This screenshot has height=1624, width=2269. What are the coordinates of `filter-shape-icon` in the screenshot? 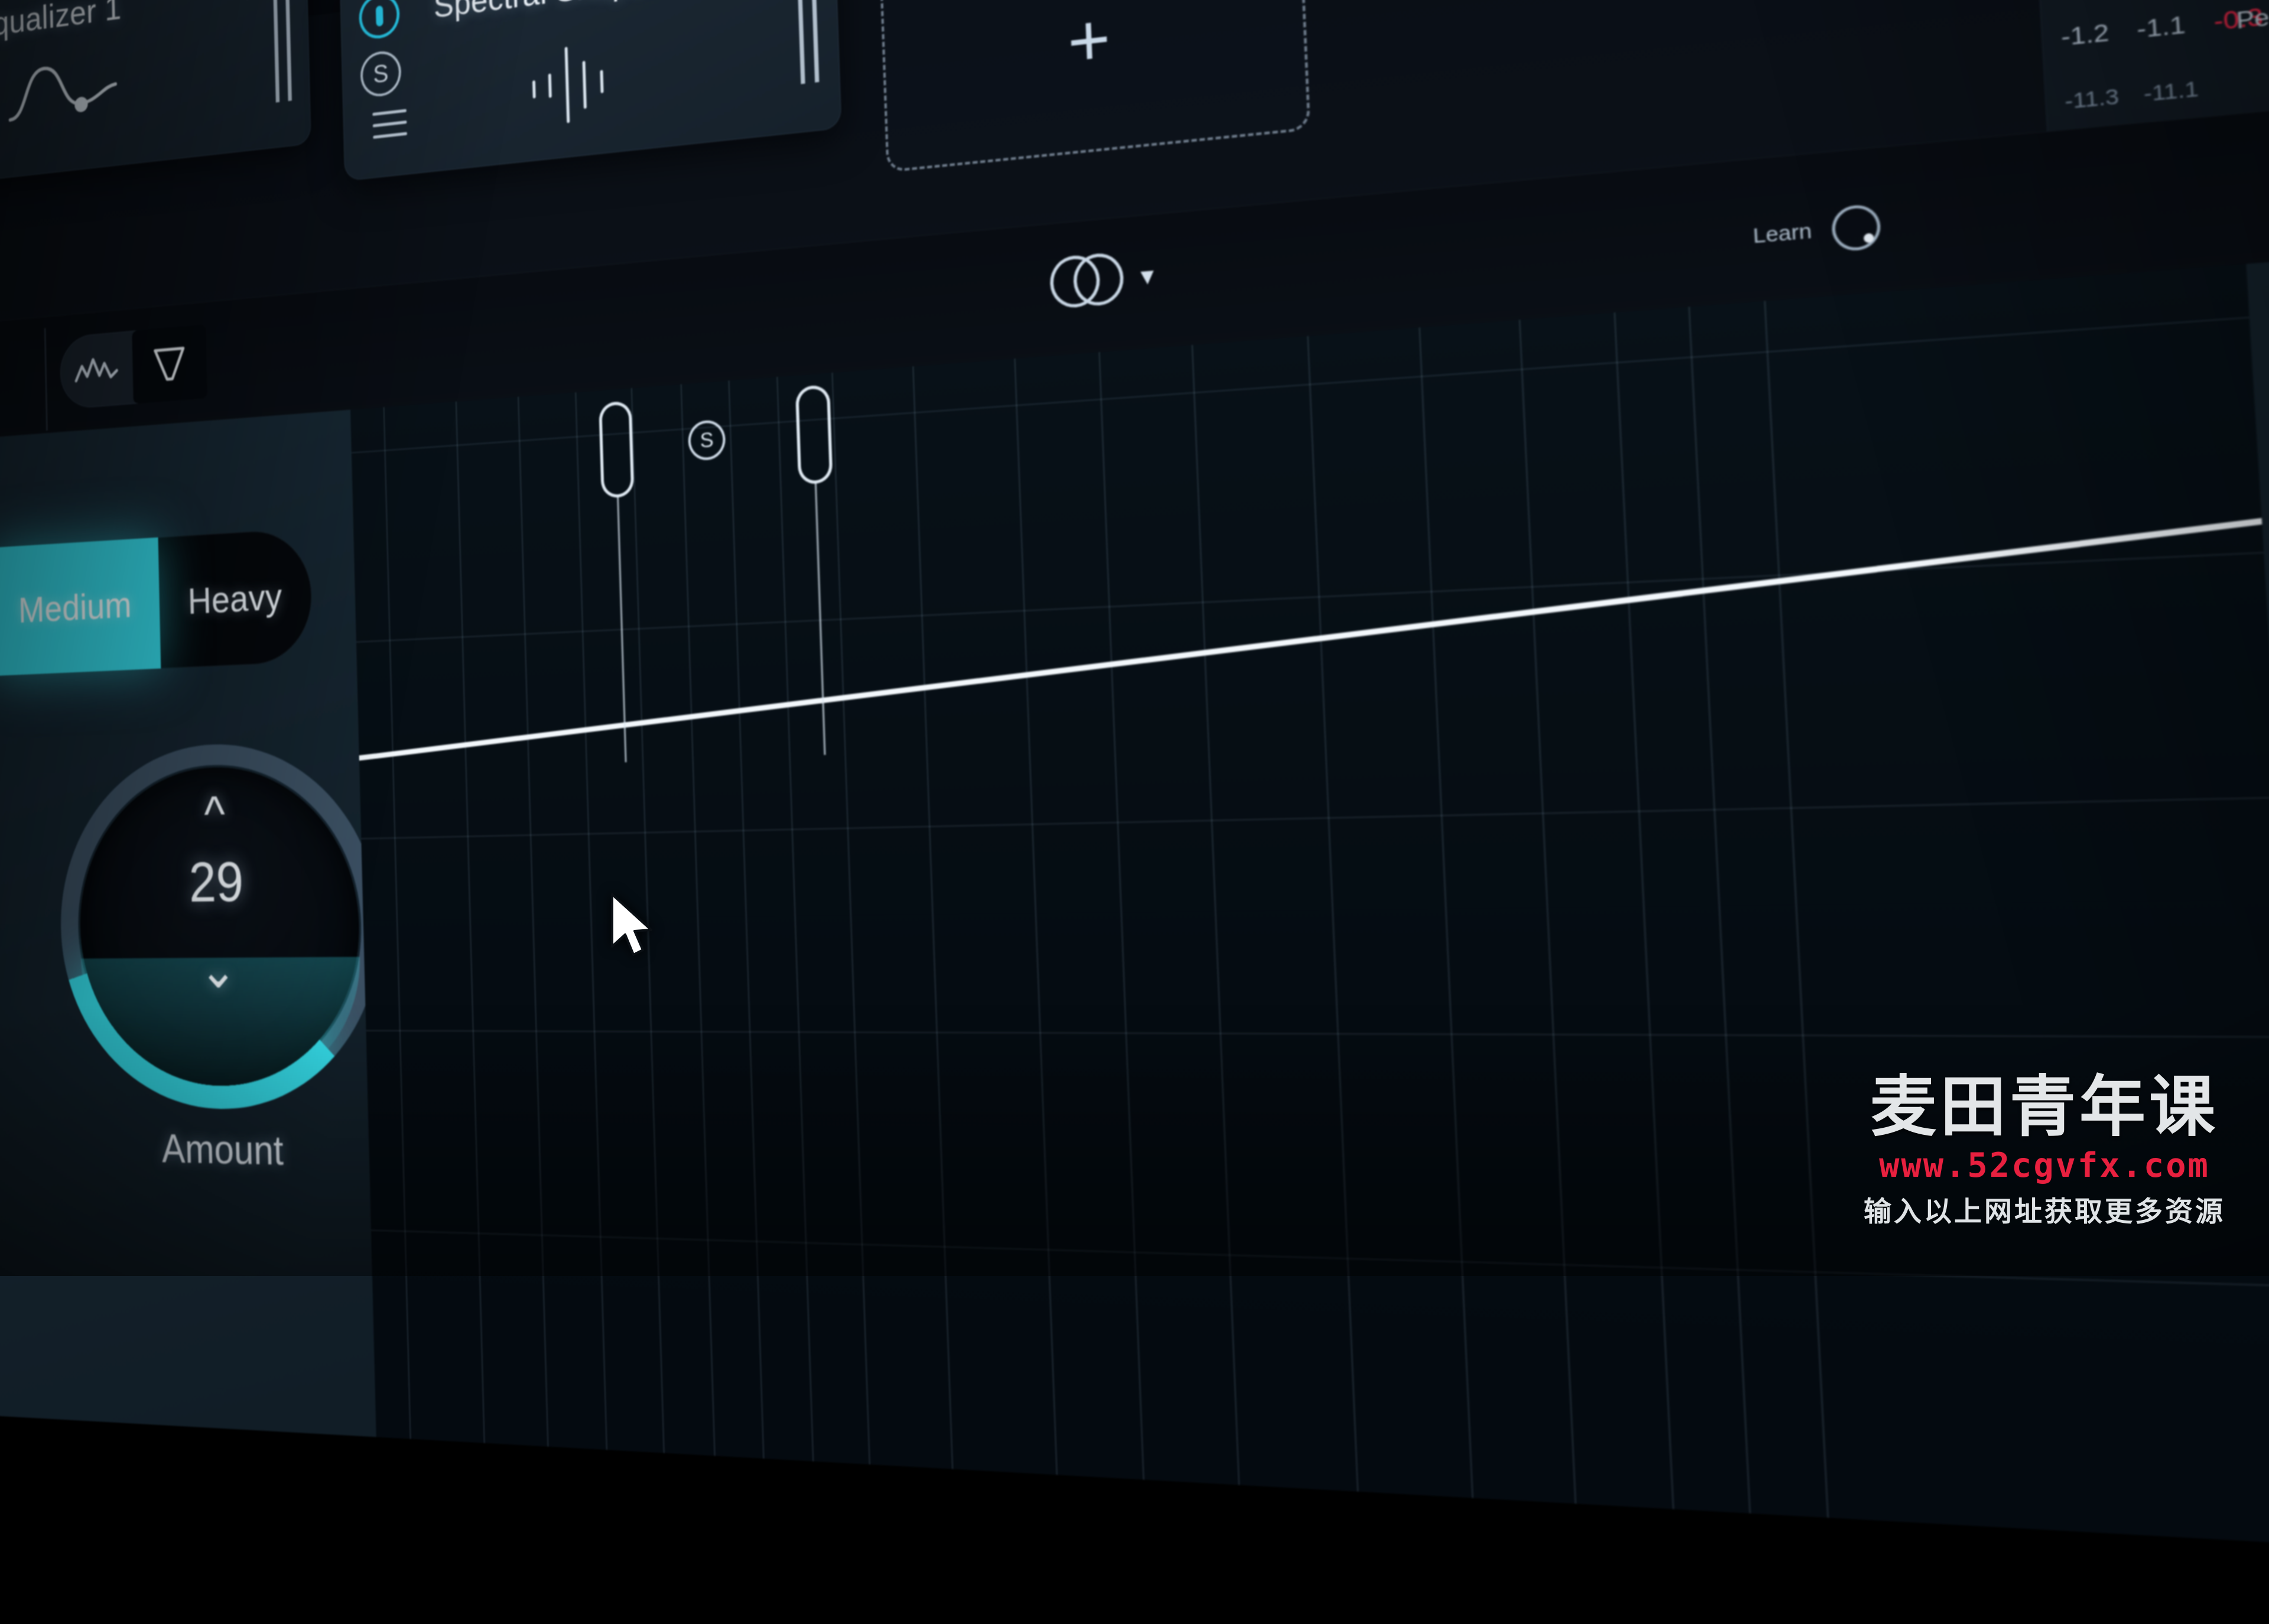 It's located at (169, 364).